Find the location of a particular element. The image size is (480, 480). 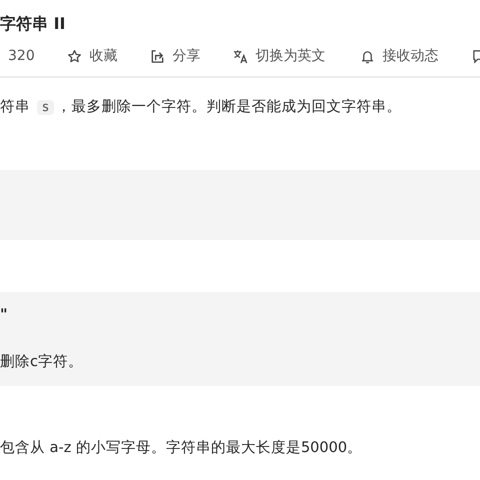

like-count: 320 is located at coordinates (21, 56).